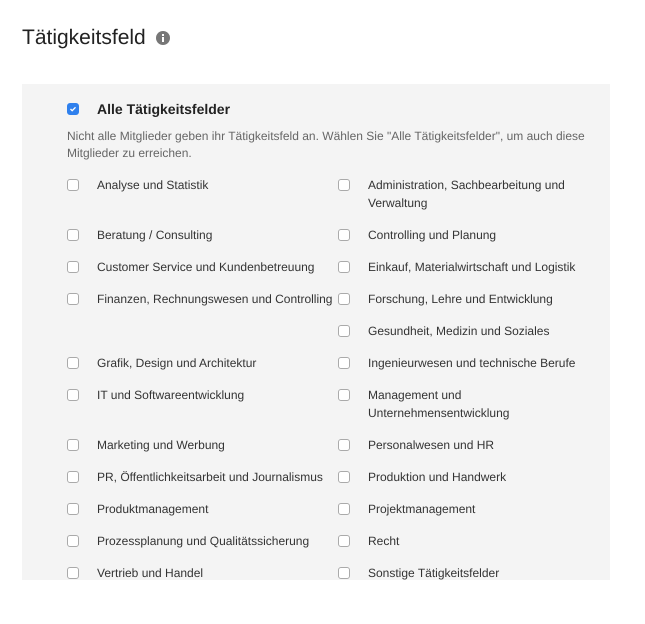 Image resolution: width=645 pixels, height=624 pixels. I want to click on option-label: Produktmanagement, so click(152, 509).